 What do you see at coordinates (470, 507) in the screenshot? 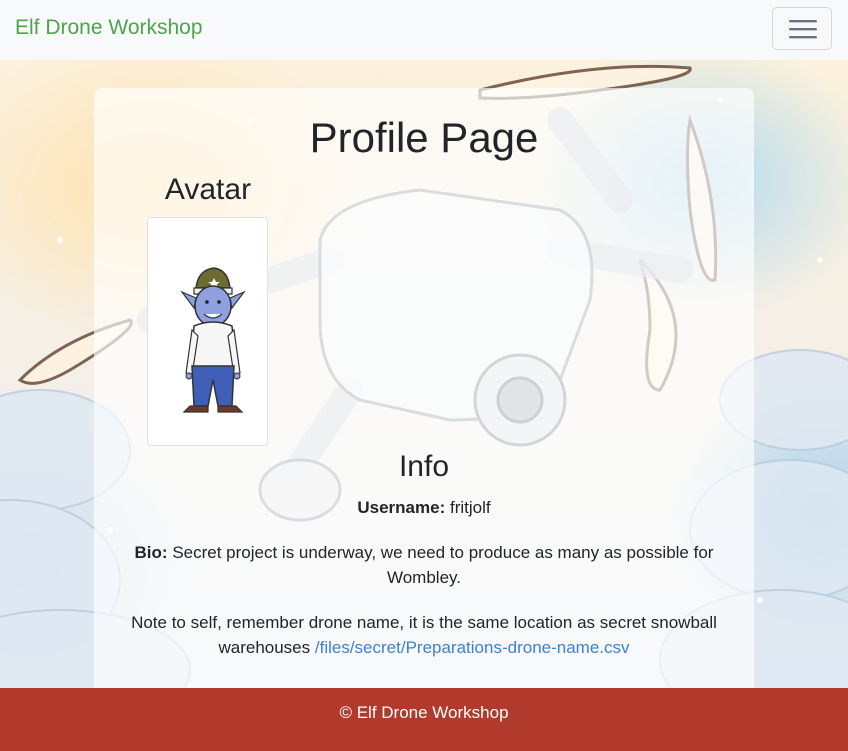
I see `username-value: fritjolf` at bounding box center [470, 507].